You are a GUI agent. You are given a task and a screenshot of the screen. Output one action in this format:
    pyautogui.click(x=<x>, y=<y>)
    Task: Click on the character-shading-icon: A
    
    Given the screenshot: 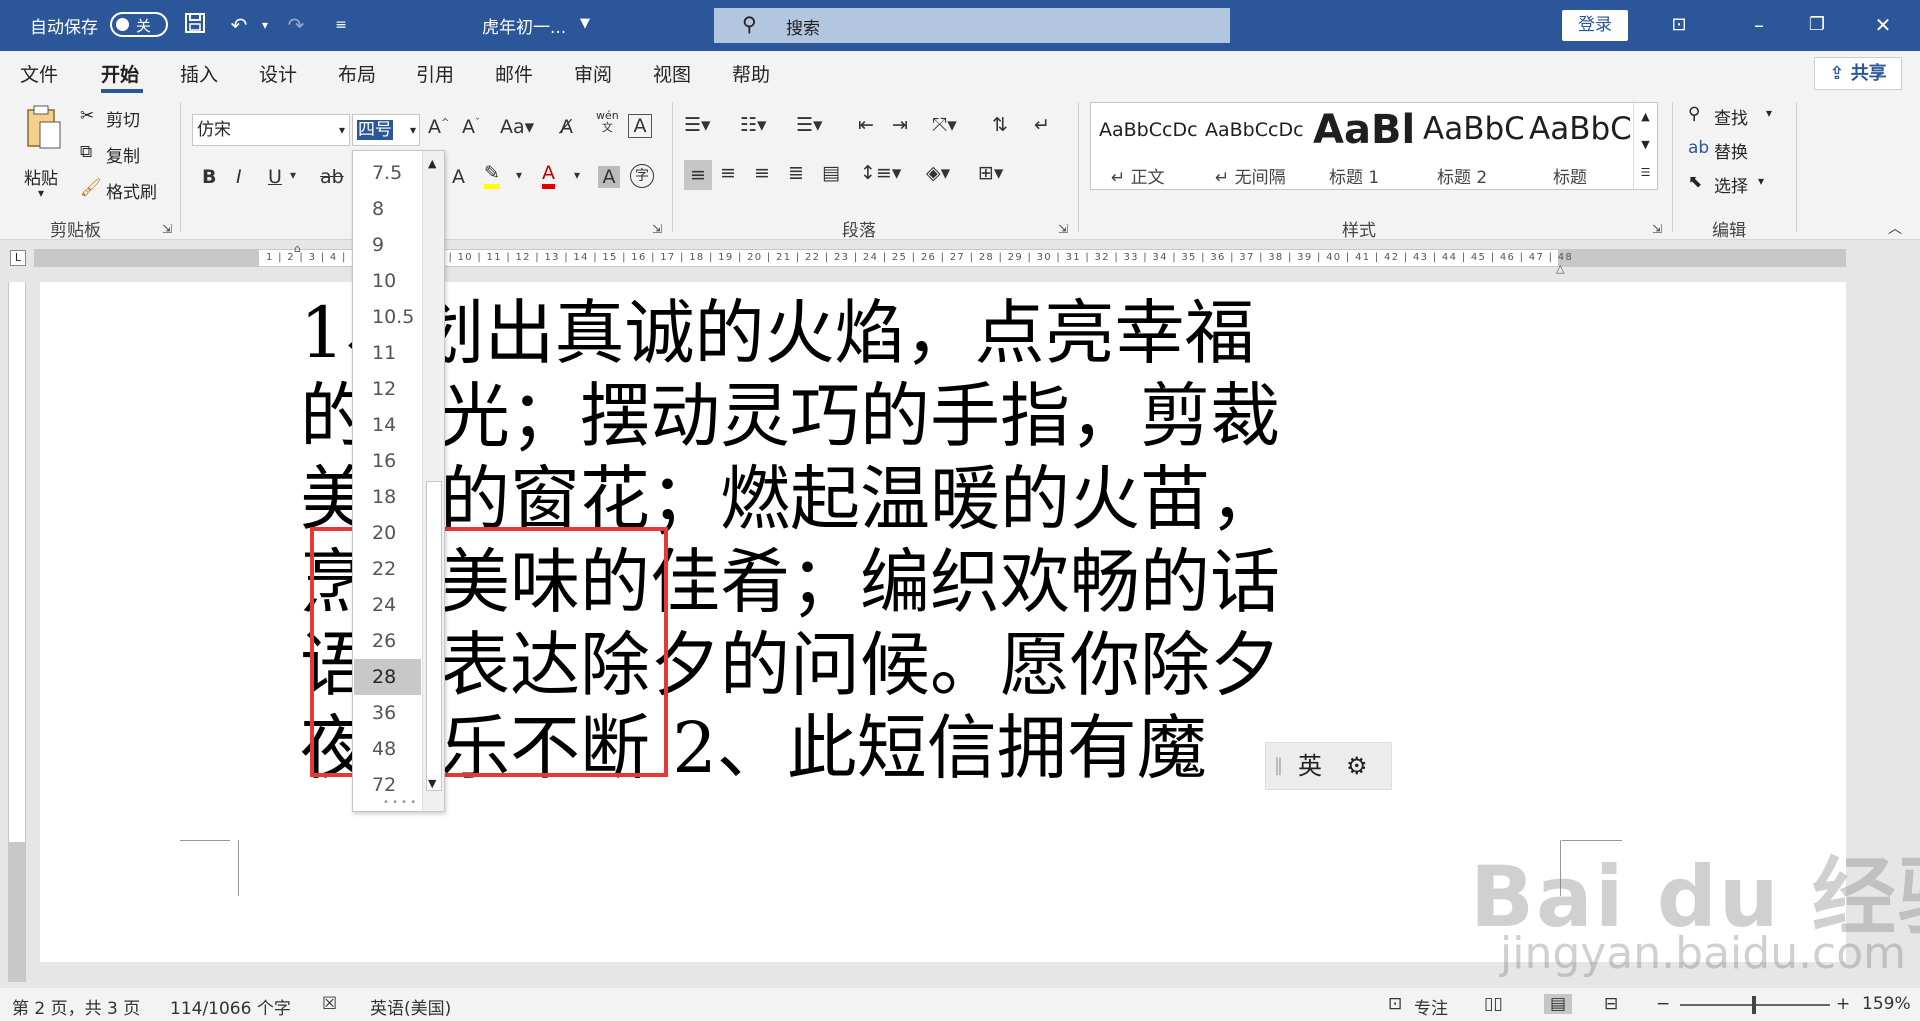 What is the action you would take?
    pyautogui.click(x=609, y=177)
    